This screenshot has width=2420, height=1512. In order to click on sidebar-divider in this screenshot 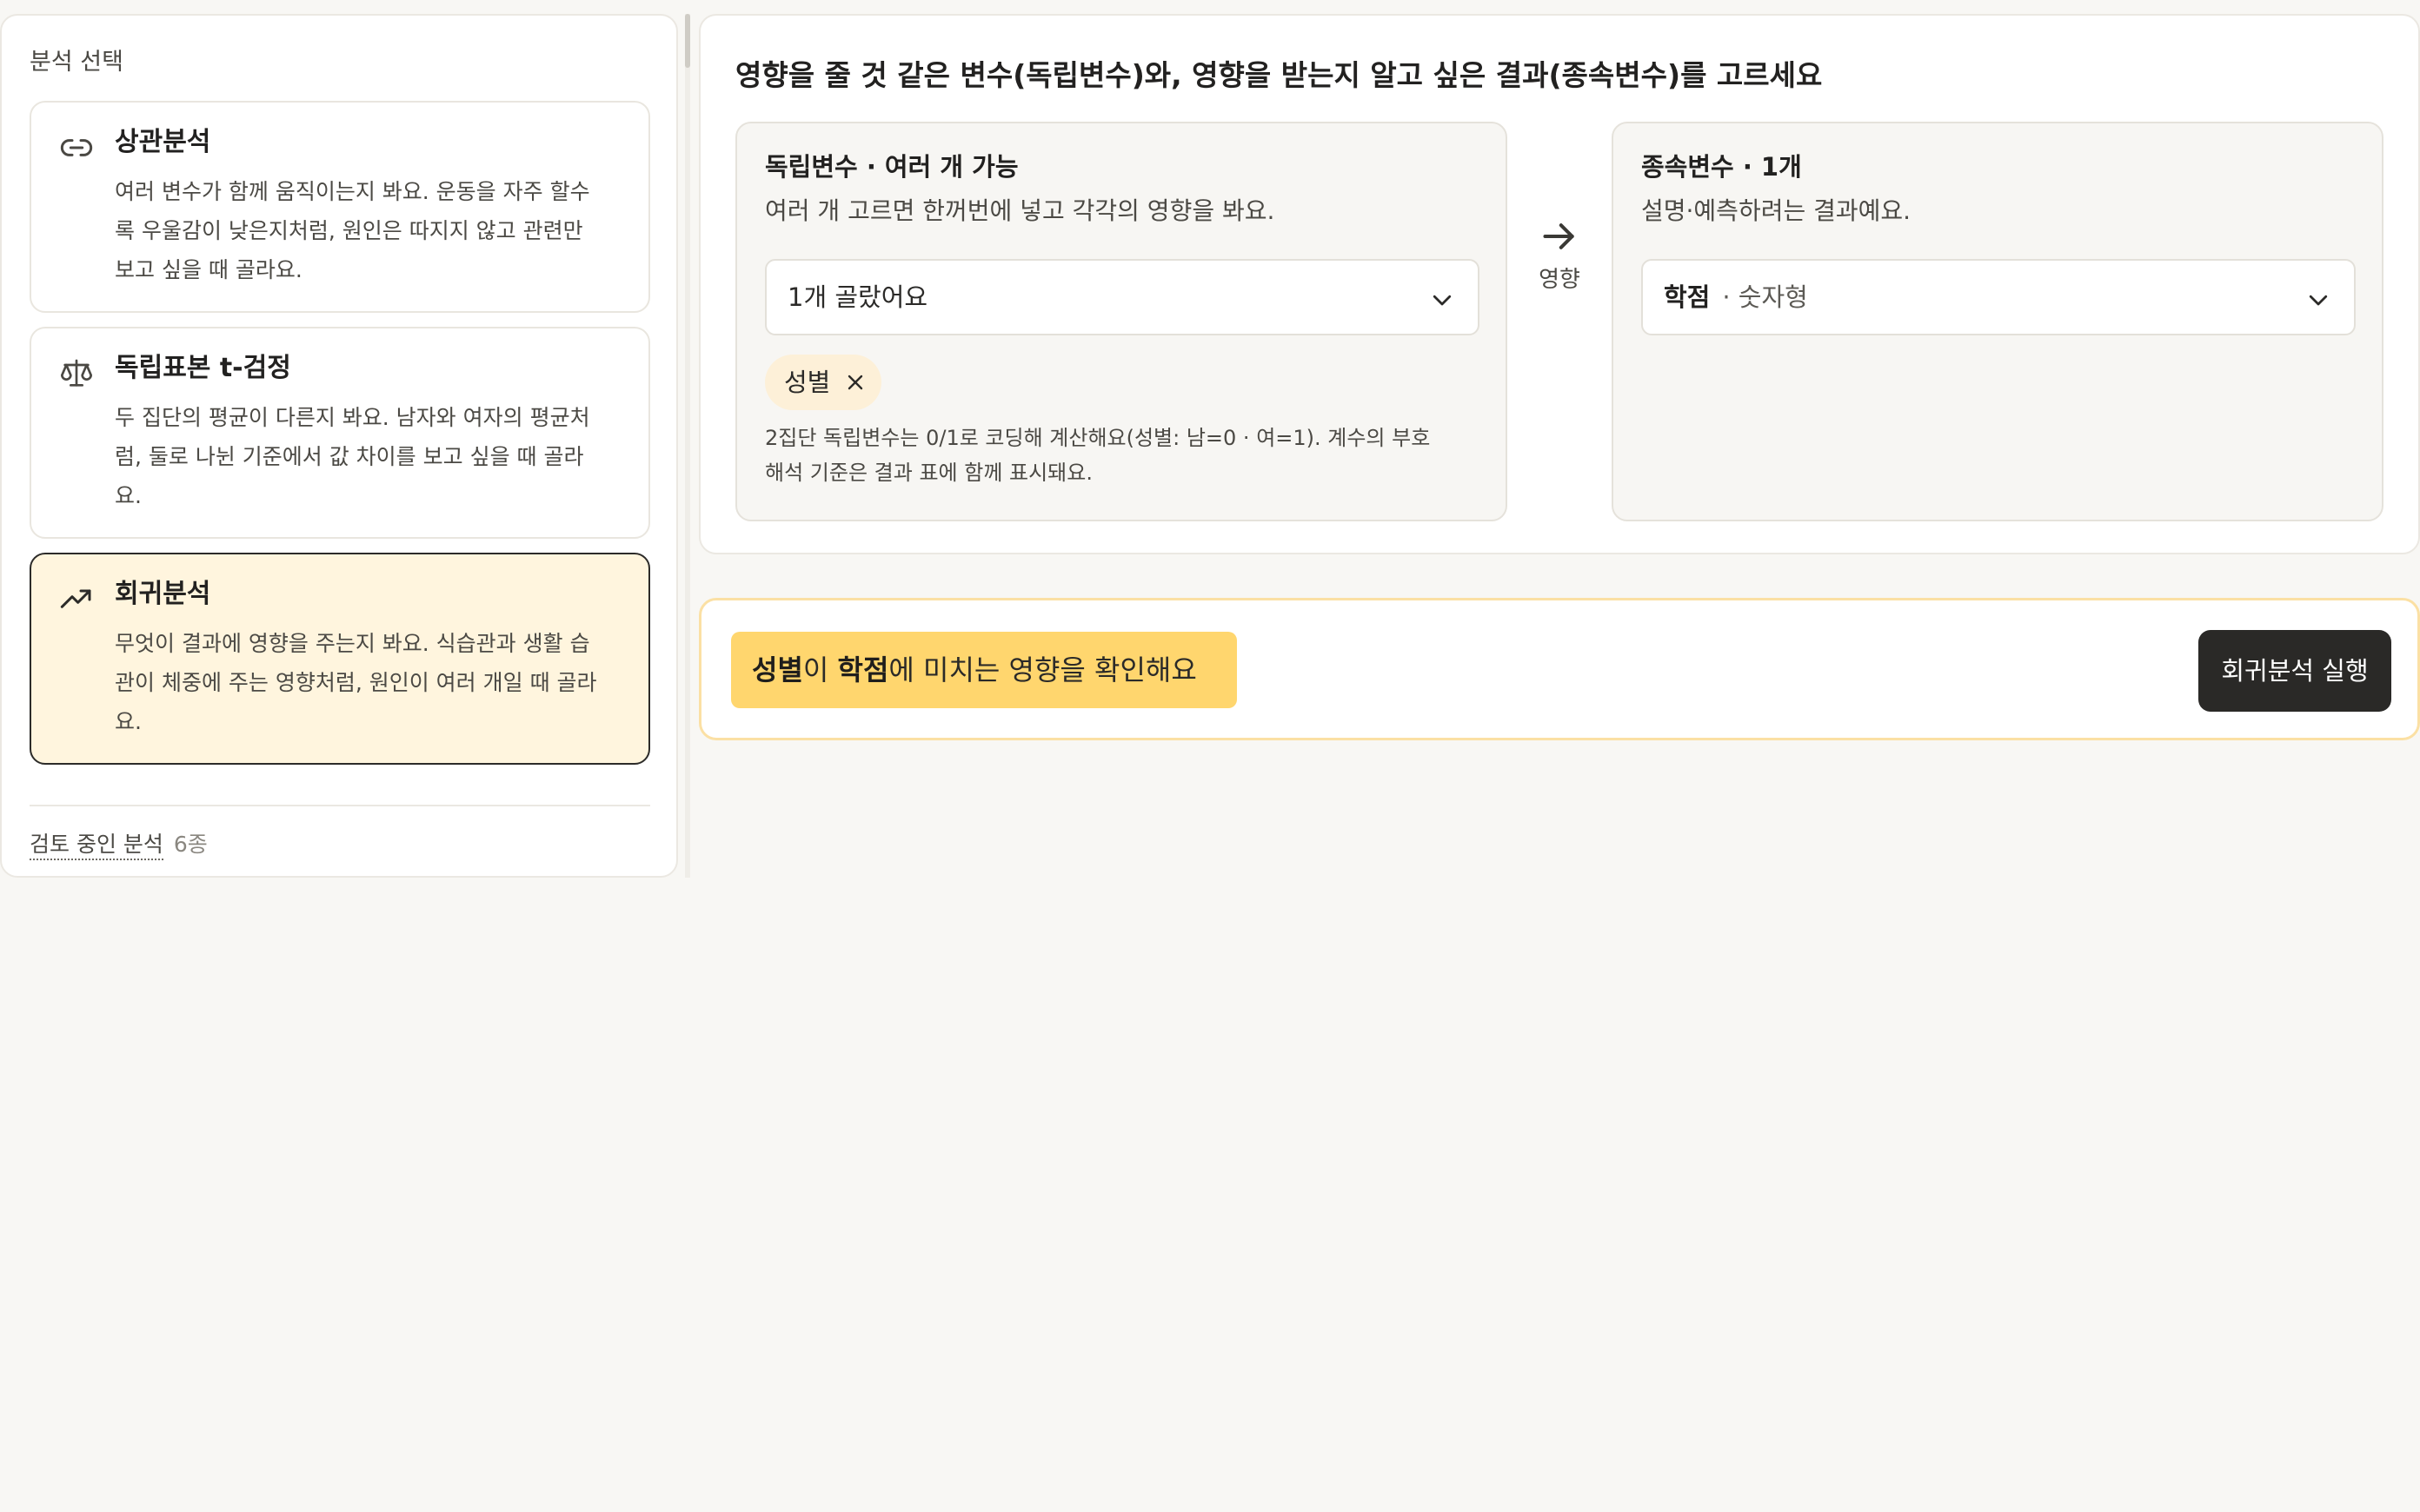, I will do `click(340, 805)`.